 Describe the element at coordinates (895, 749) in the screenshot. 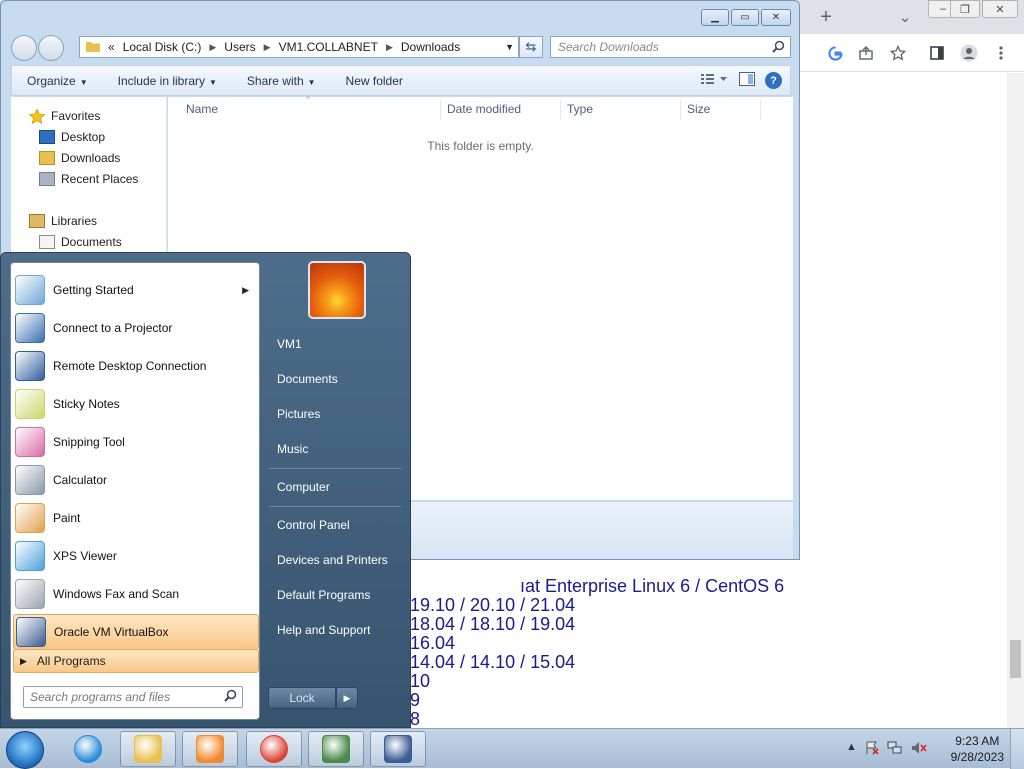

I see `network-icon` at that location.